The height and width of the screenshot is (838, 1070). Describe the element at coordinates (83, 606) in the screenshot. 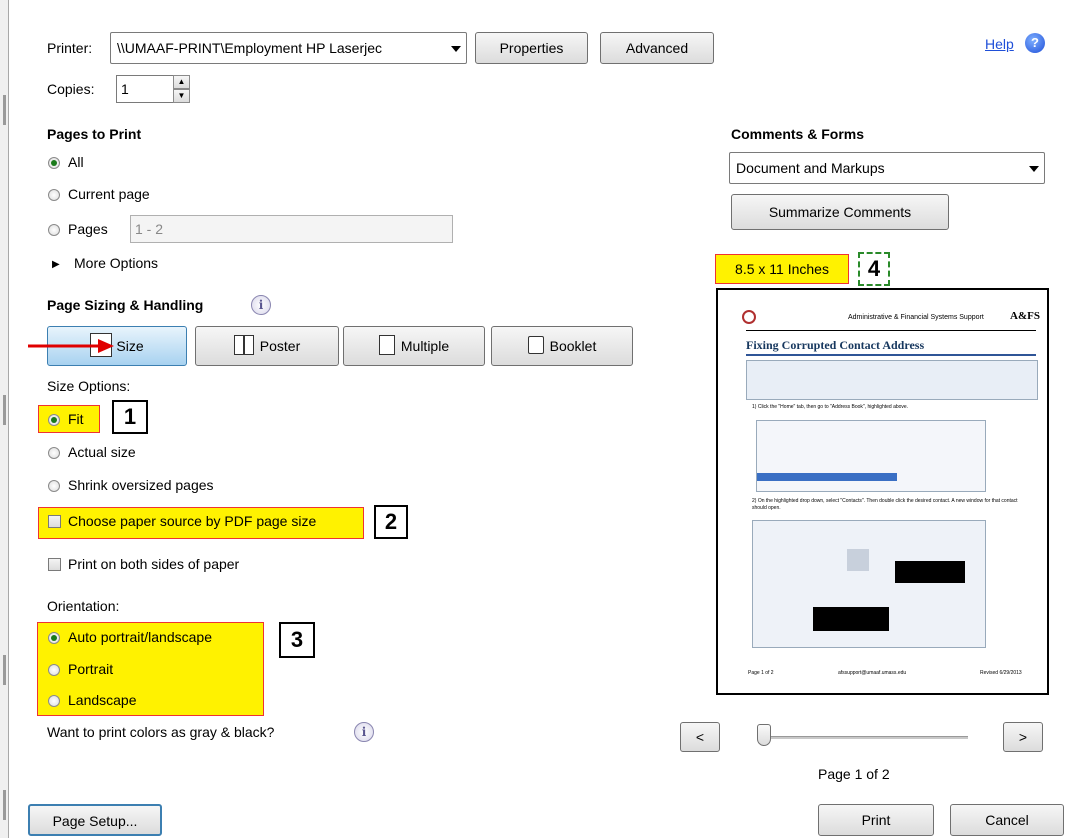

I see `orientation-heading: Orientation:` at that location.